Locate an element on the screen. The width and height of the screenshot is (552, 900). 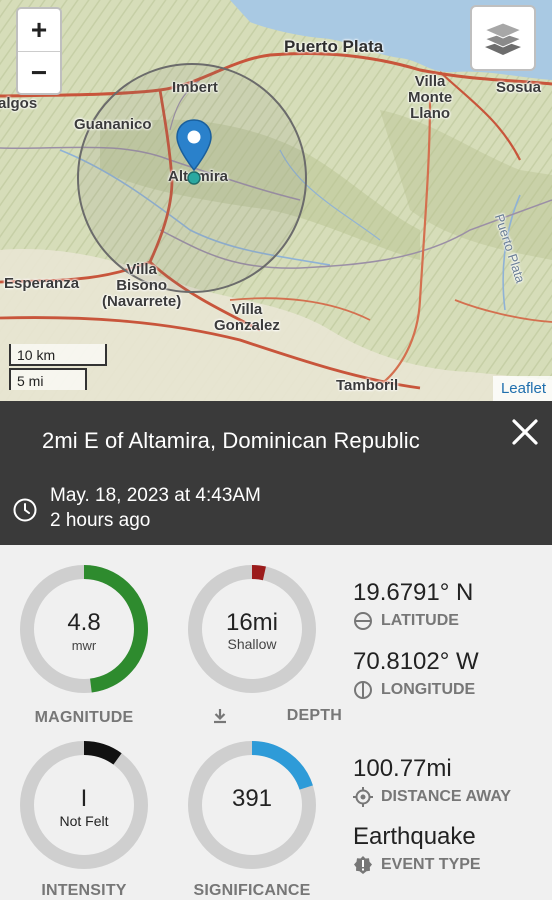
latitude-icon is located at coordinates (363, 621).